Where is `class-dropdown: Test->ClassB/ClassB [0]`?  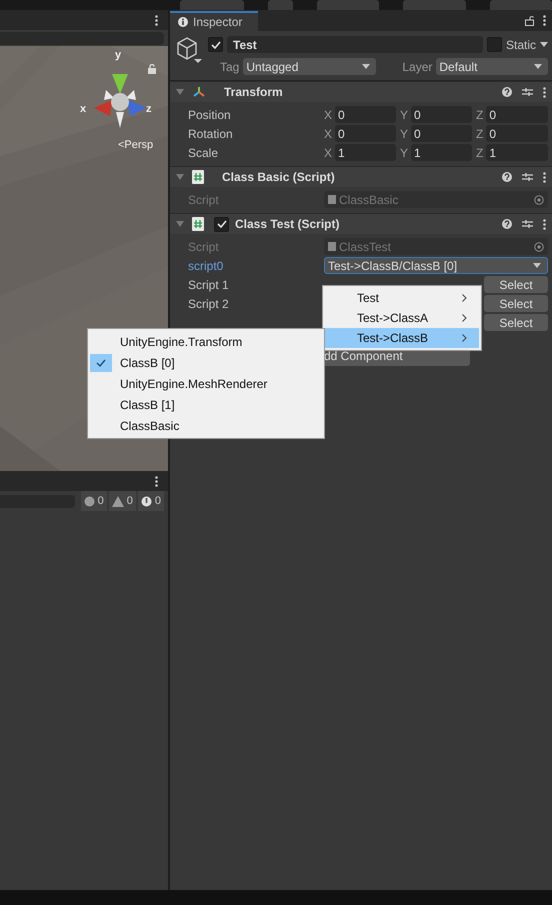
class-dropdown: Test->ClassB/ClassB [0] is located at coordinates (436, 265).